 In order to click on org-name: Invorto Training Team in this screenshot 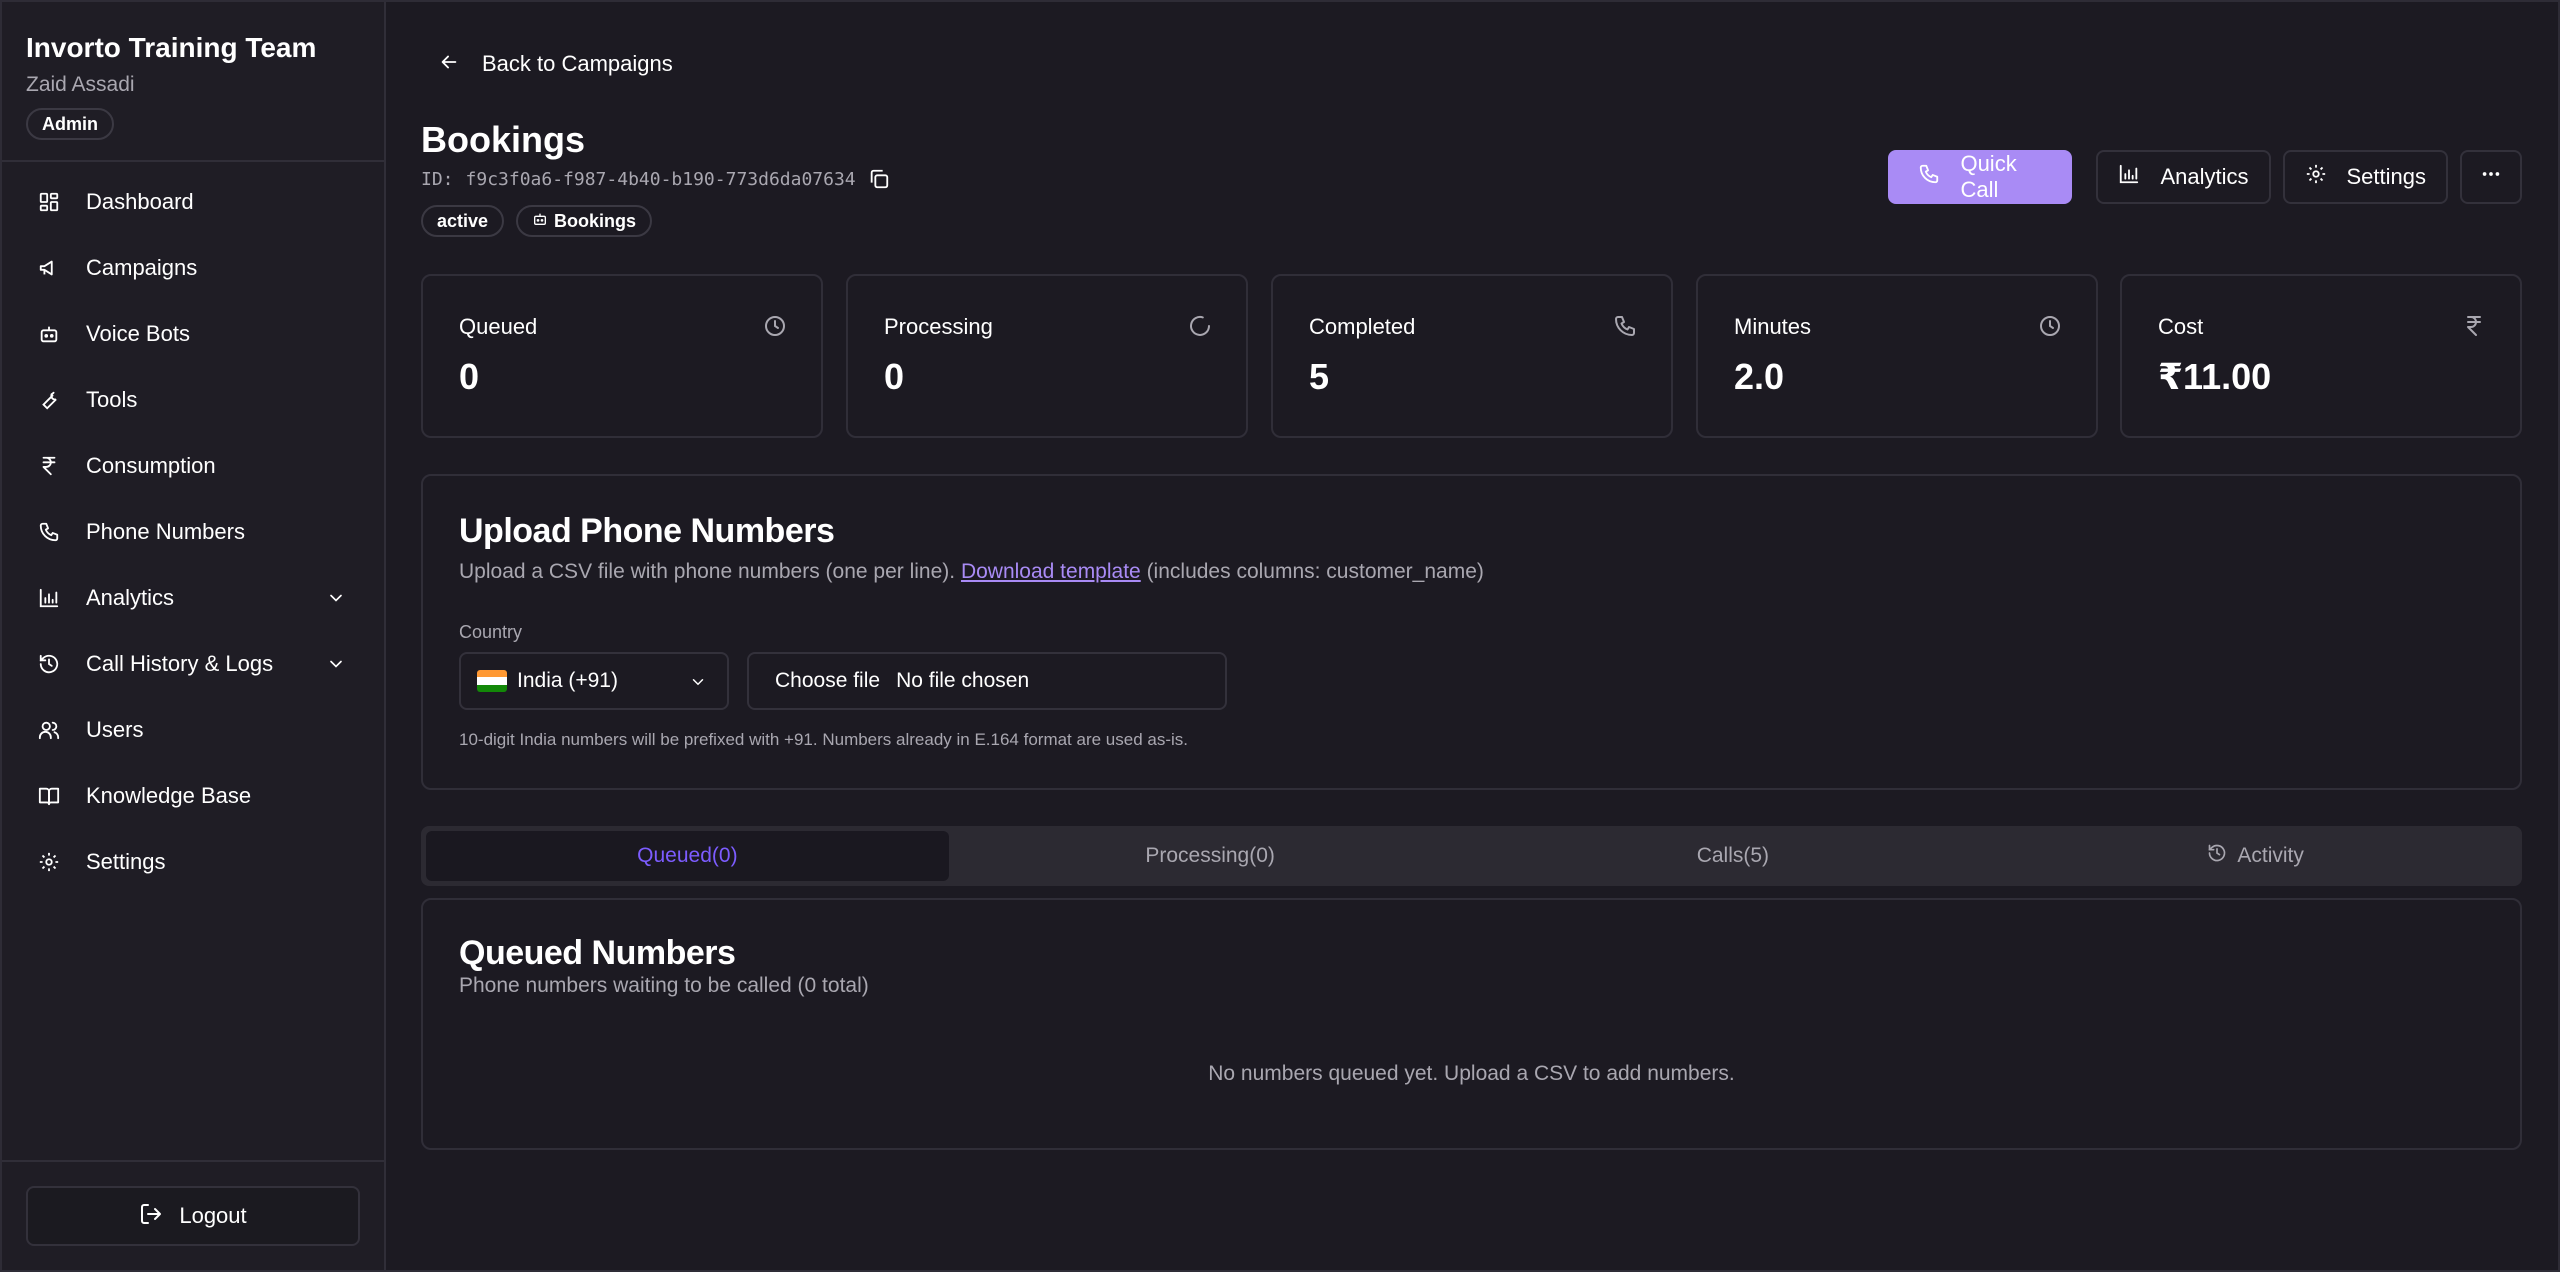, I will do `click(171, 47)`.